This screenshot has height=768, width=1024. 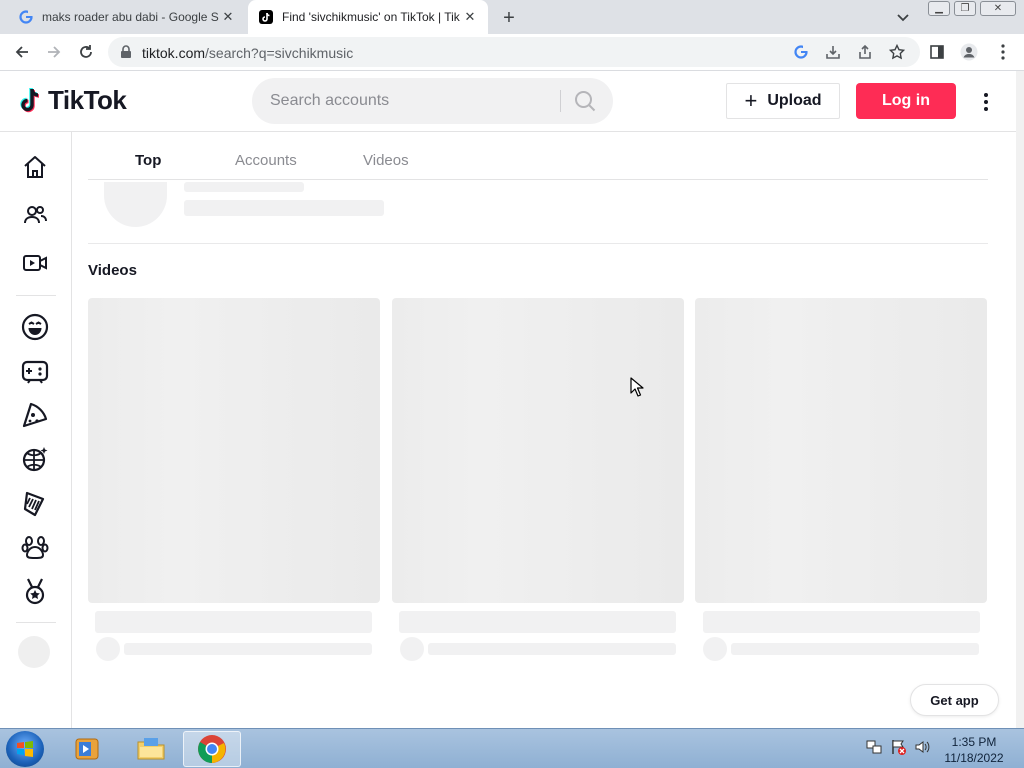 What do you see at coordinates (922, 747) in the screenshot?
I see `tray-volume-icon` at bounding box center [922, 747].